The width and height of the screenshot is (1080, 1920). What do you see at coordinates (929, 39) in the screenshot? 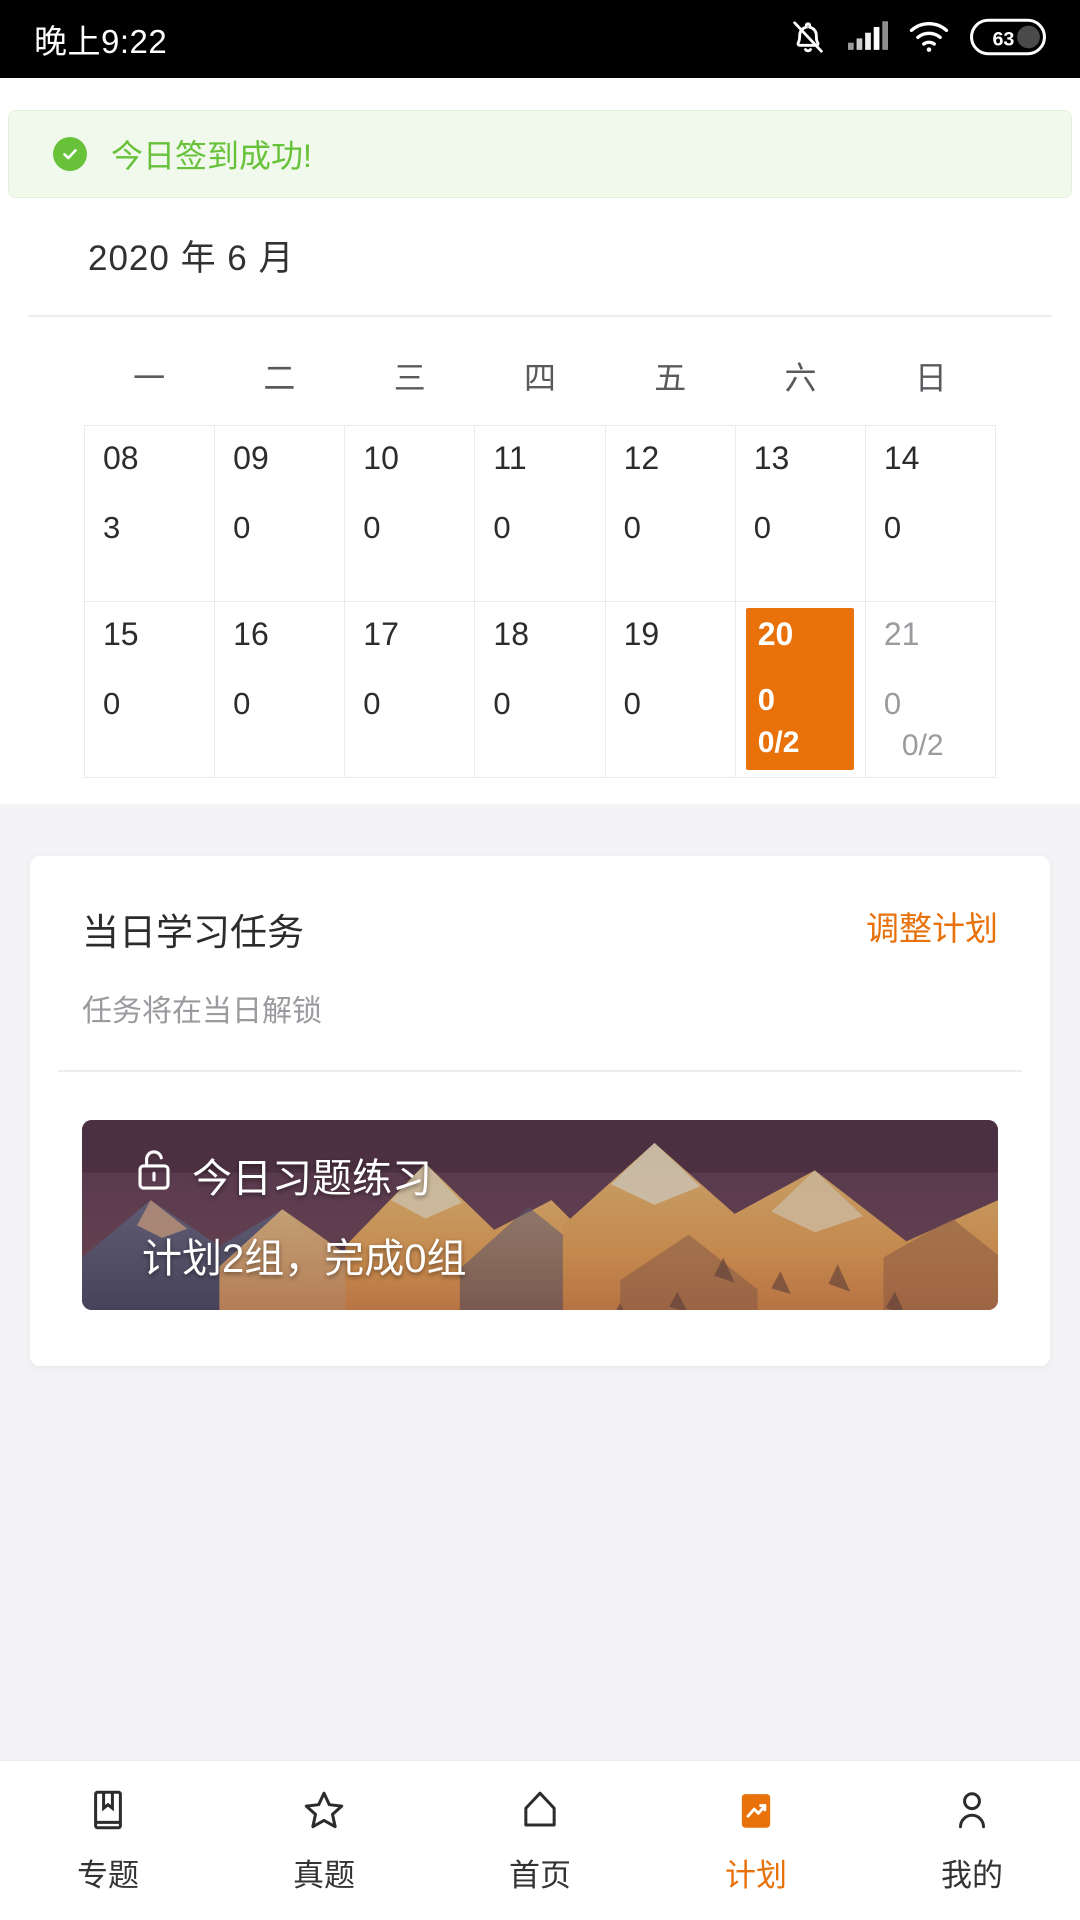
I see `wifi-icon` at bounding box center [929, 39].